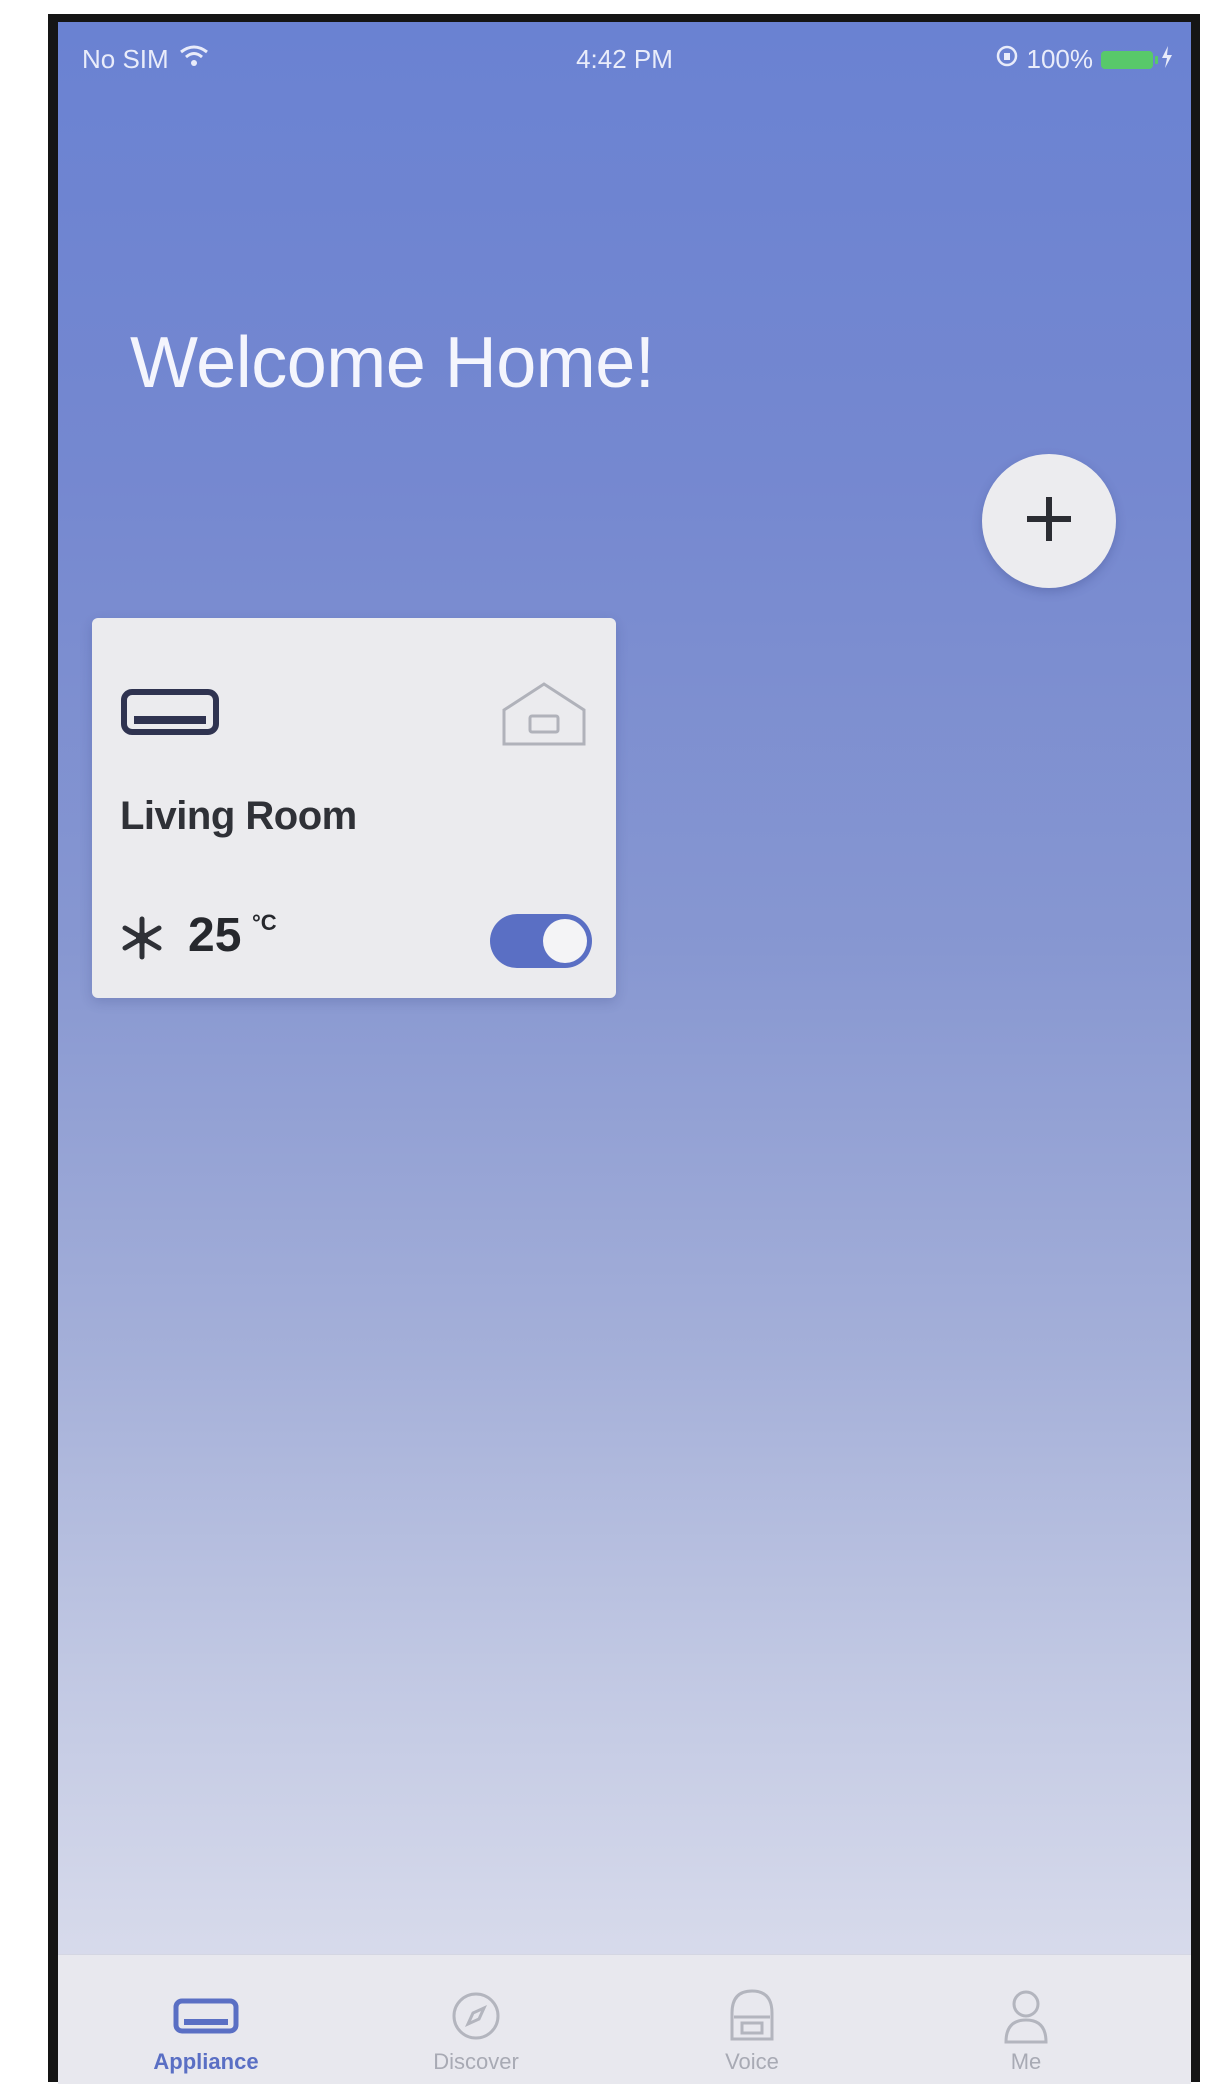 The width and height of the screenshot is (1212, 2084). Describe the element at coordinates (215, 935) in the screenshot. I see `temperature-value: 25` at that location.